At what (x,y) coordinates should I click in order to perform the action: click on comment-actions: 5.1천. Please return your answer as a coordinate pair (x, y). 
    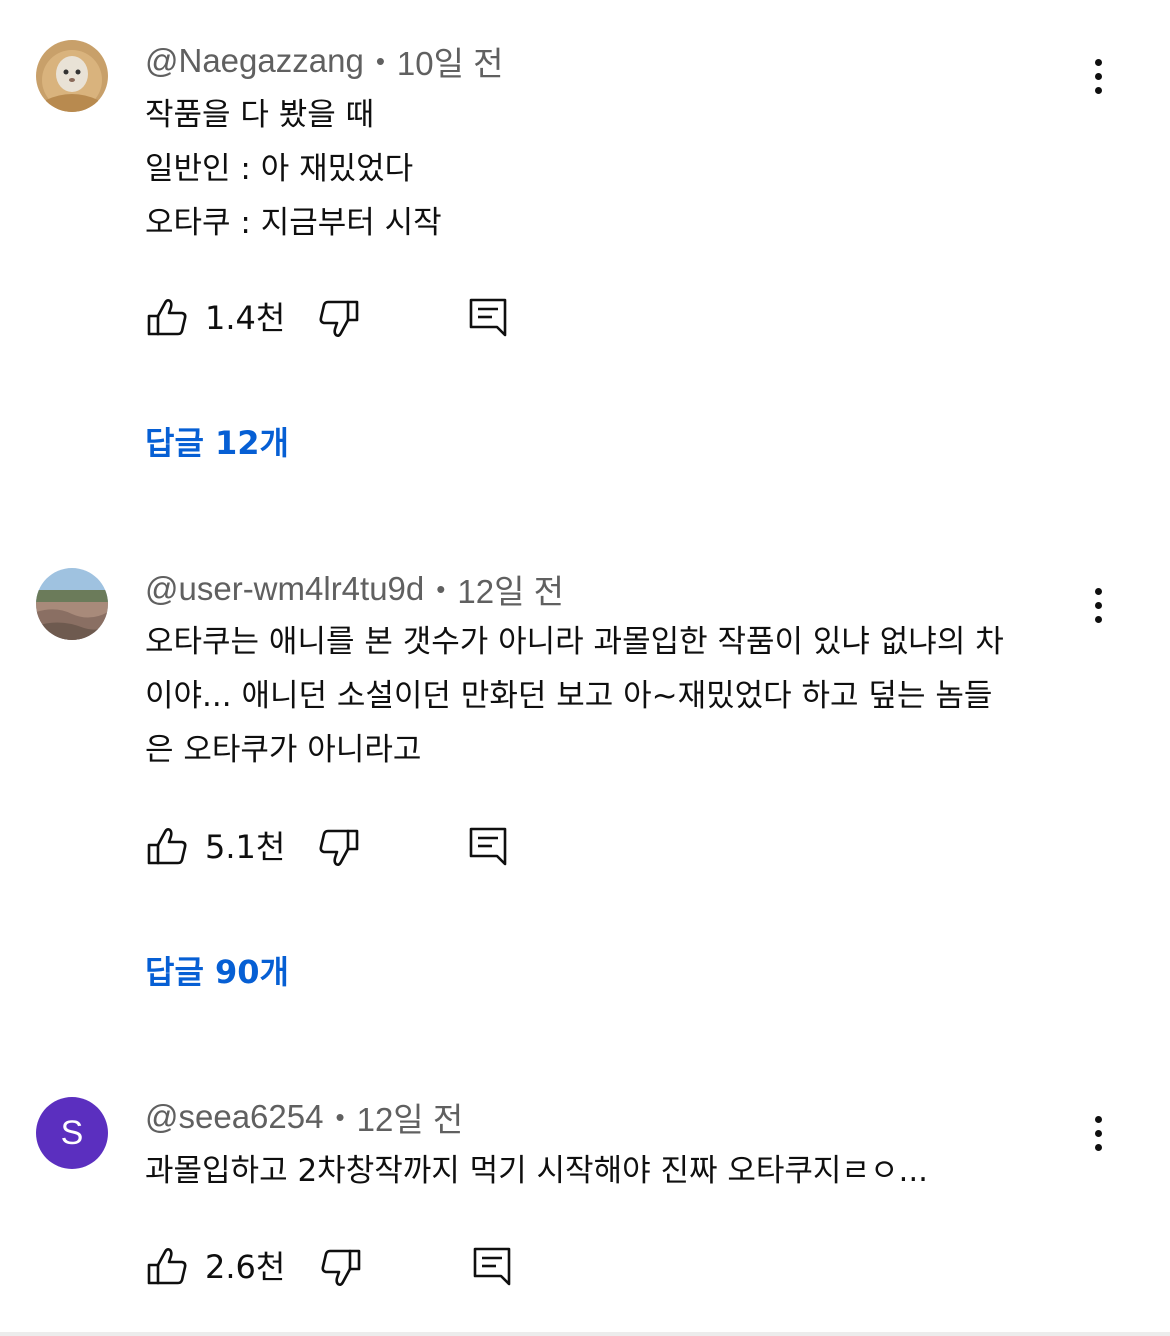
    Looking at the image, I should click on (355, 848).